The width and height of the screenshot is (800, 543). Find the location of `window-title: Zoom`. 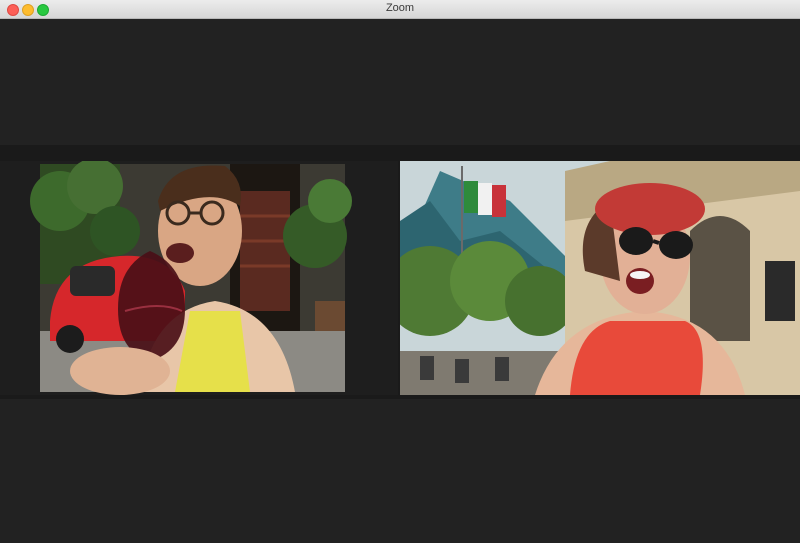

window-title: Zoom is located at coordinates (400, 8).